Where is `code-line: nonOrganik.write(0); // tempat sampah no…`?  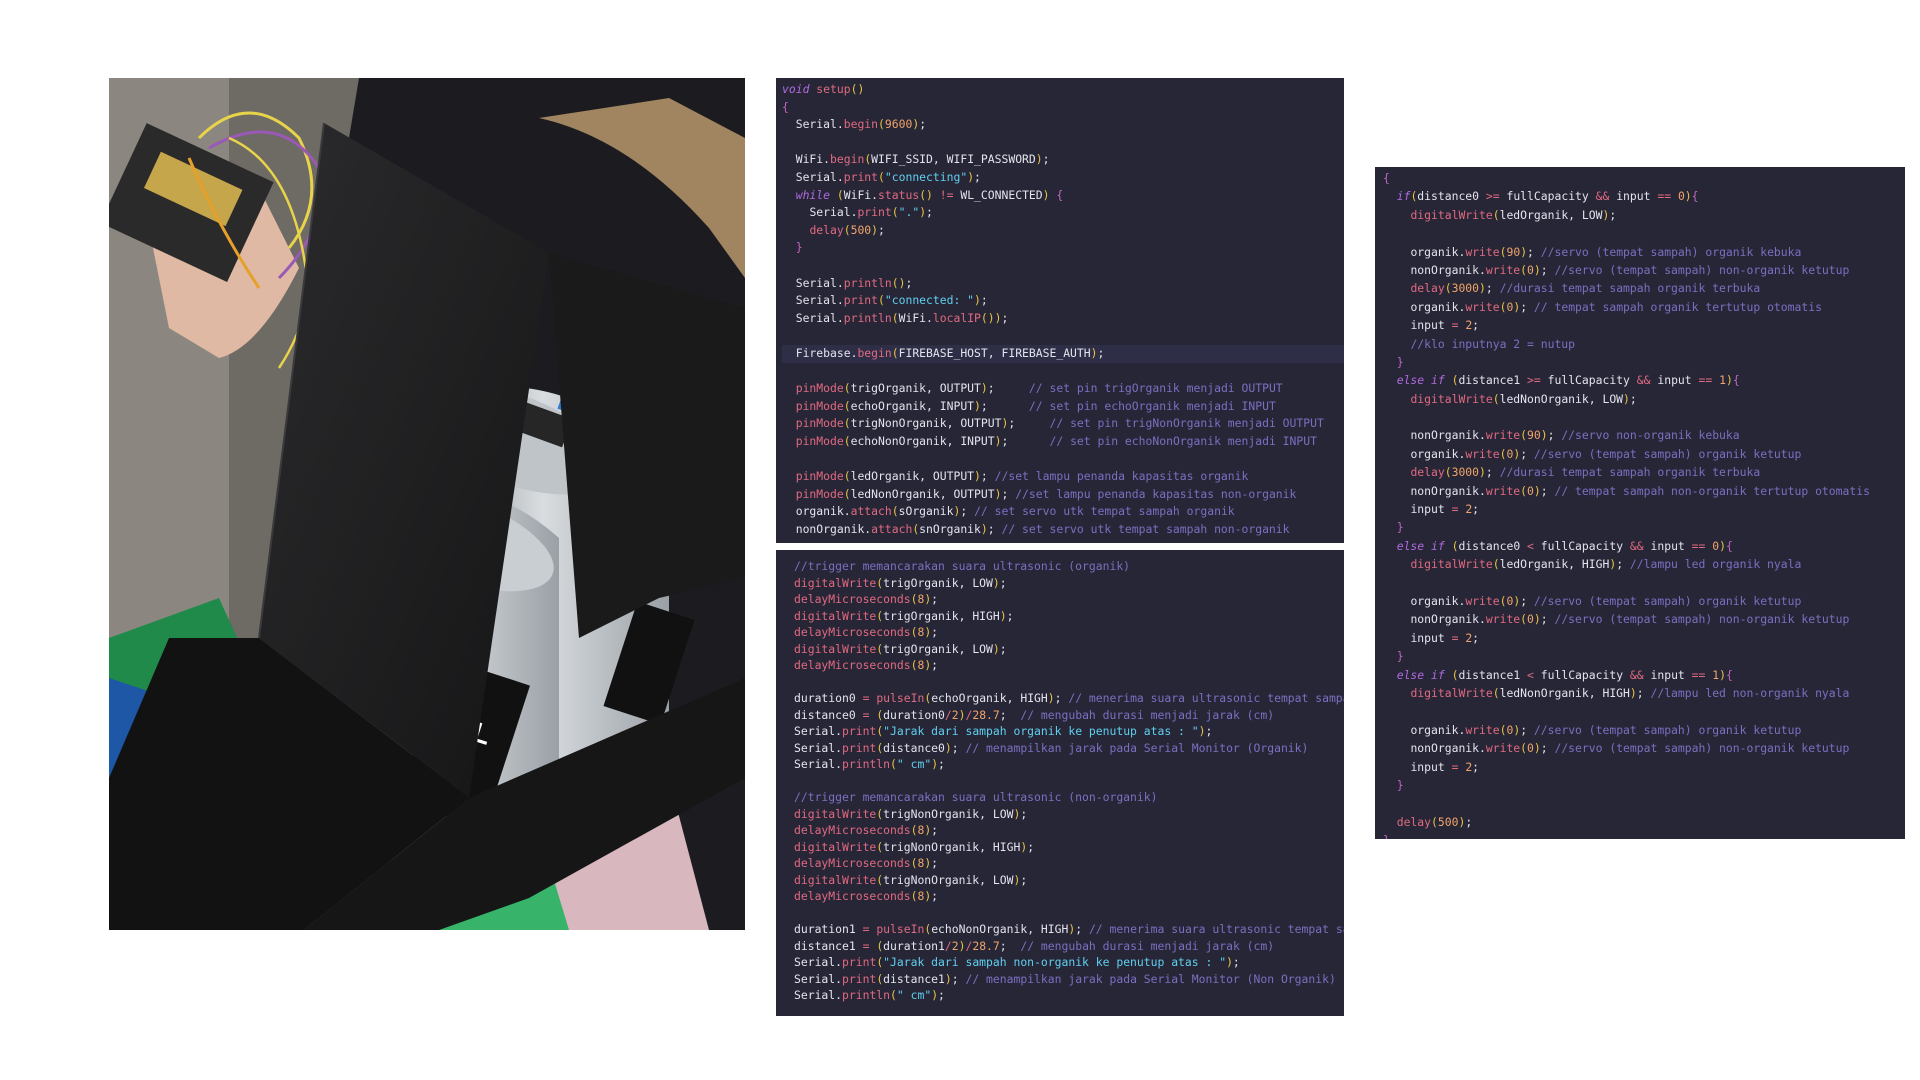 code-line: nonOrganik.write(0); // tempat sampah no… is located at coordinates (1640, 490).